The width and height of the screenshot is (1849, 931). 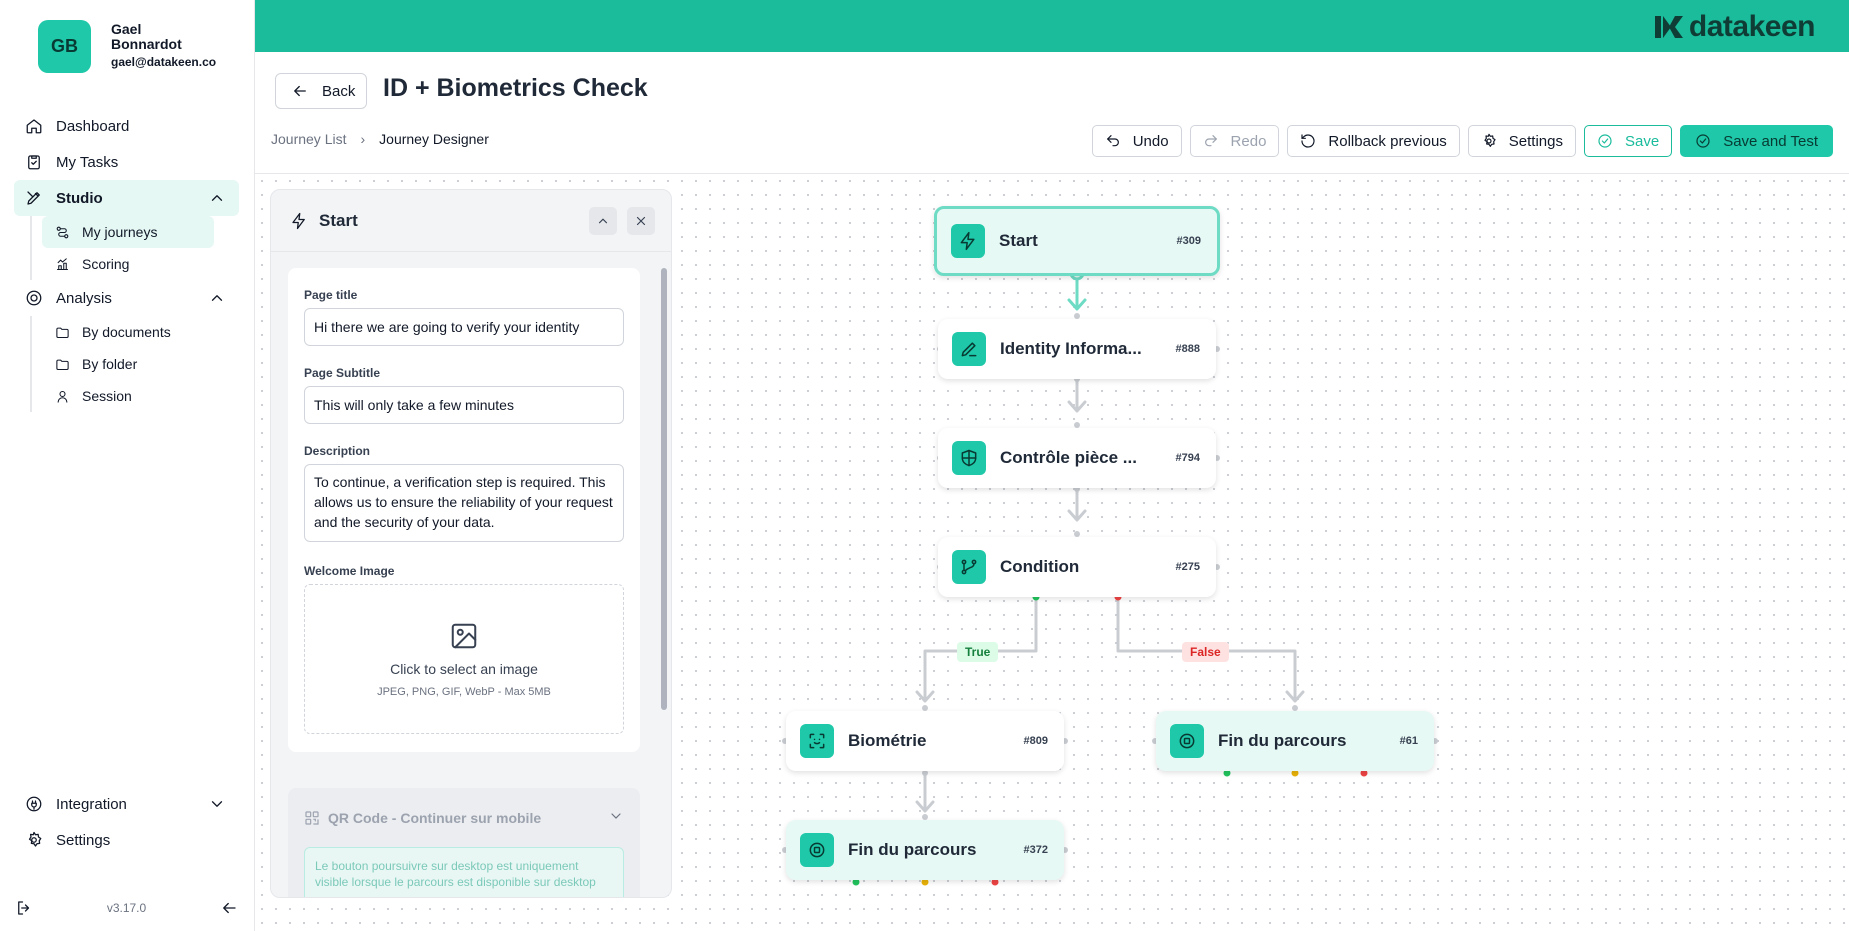 What do you see at coordinates (126, 840) in the screenshot?
I see `nav-settings: Settings` at bounding box center [126, 840].